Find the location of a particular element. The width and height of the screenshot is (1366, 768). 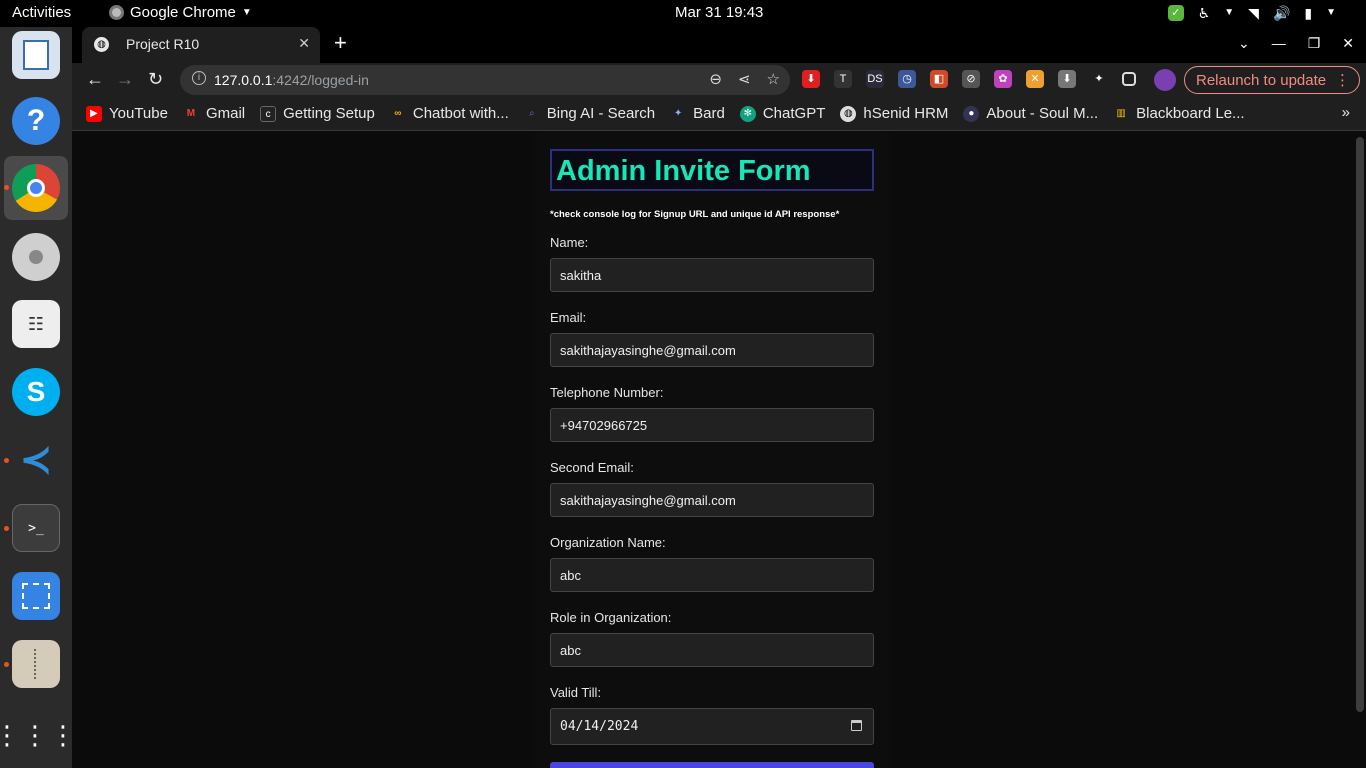

submit-button is located at coordinates (712, 765).